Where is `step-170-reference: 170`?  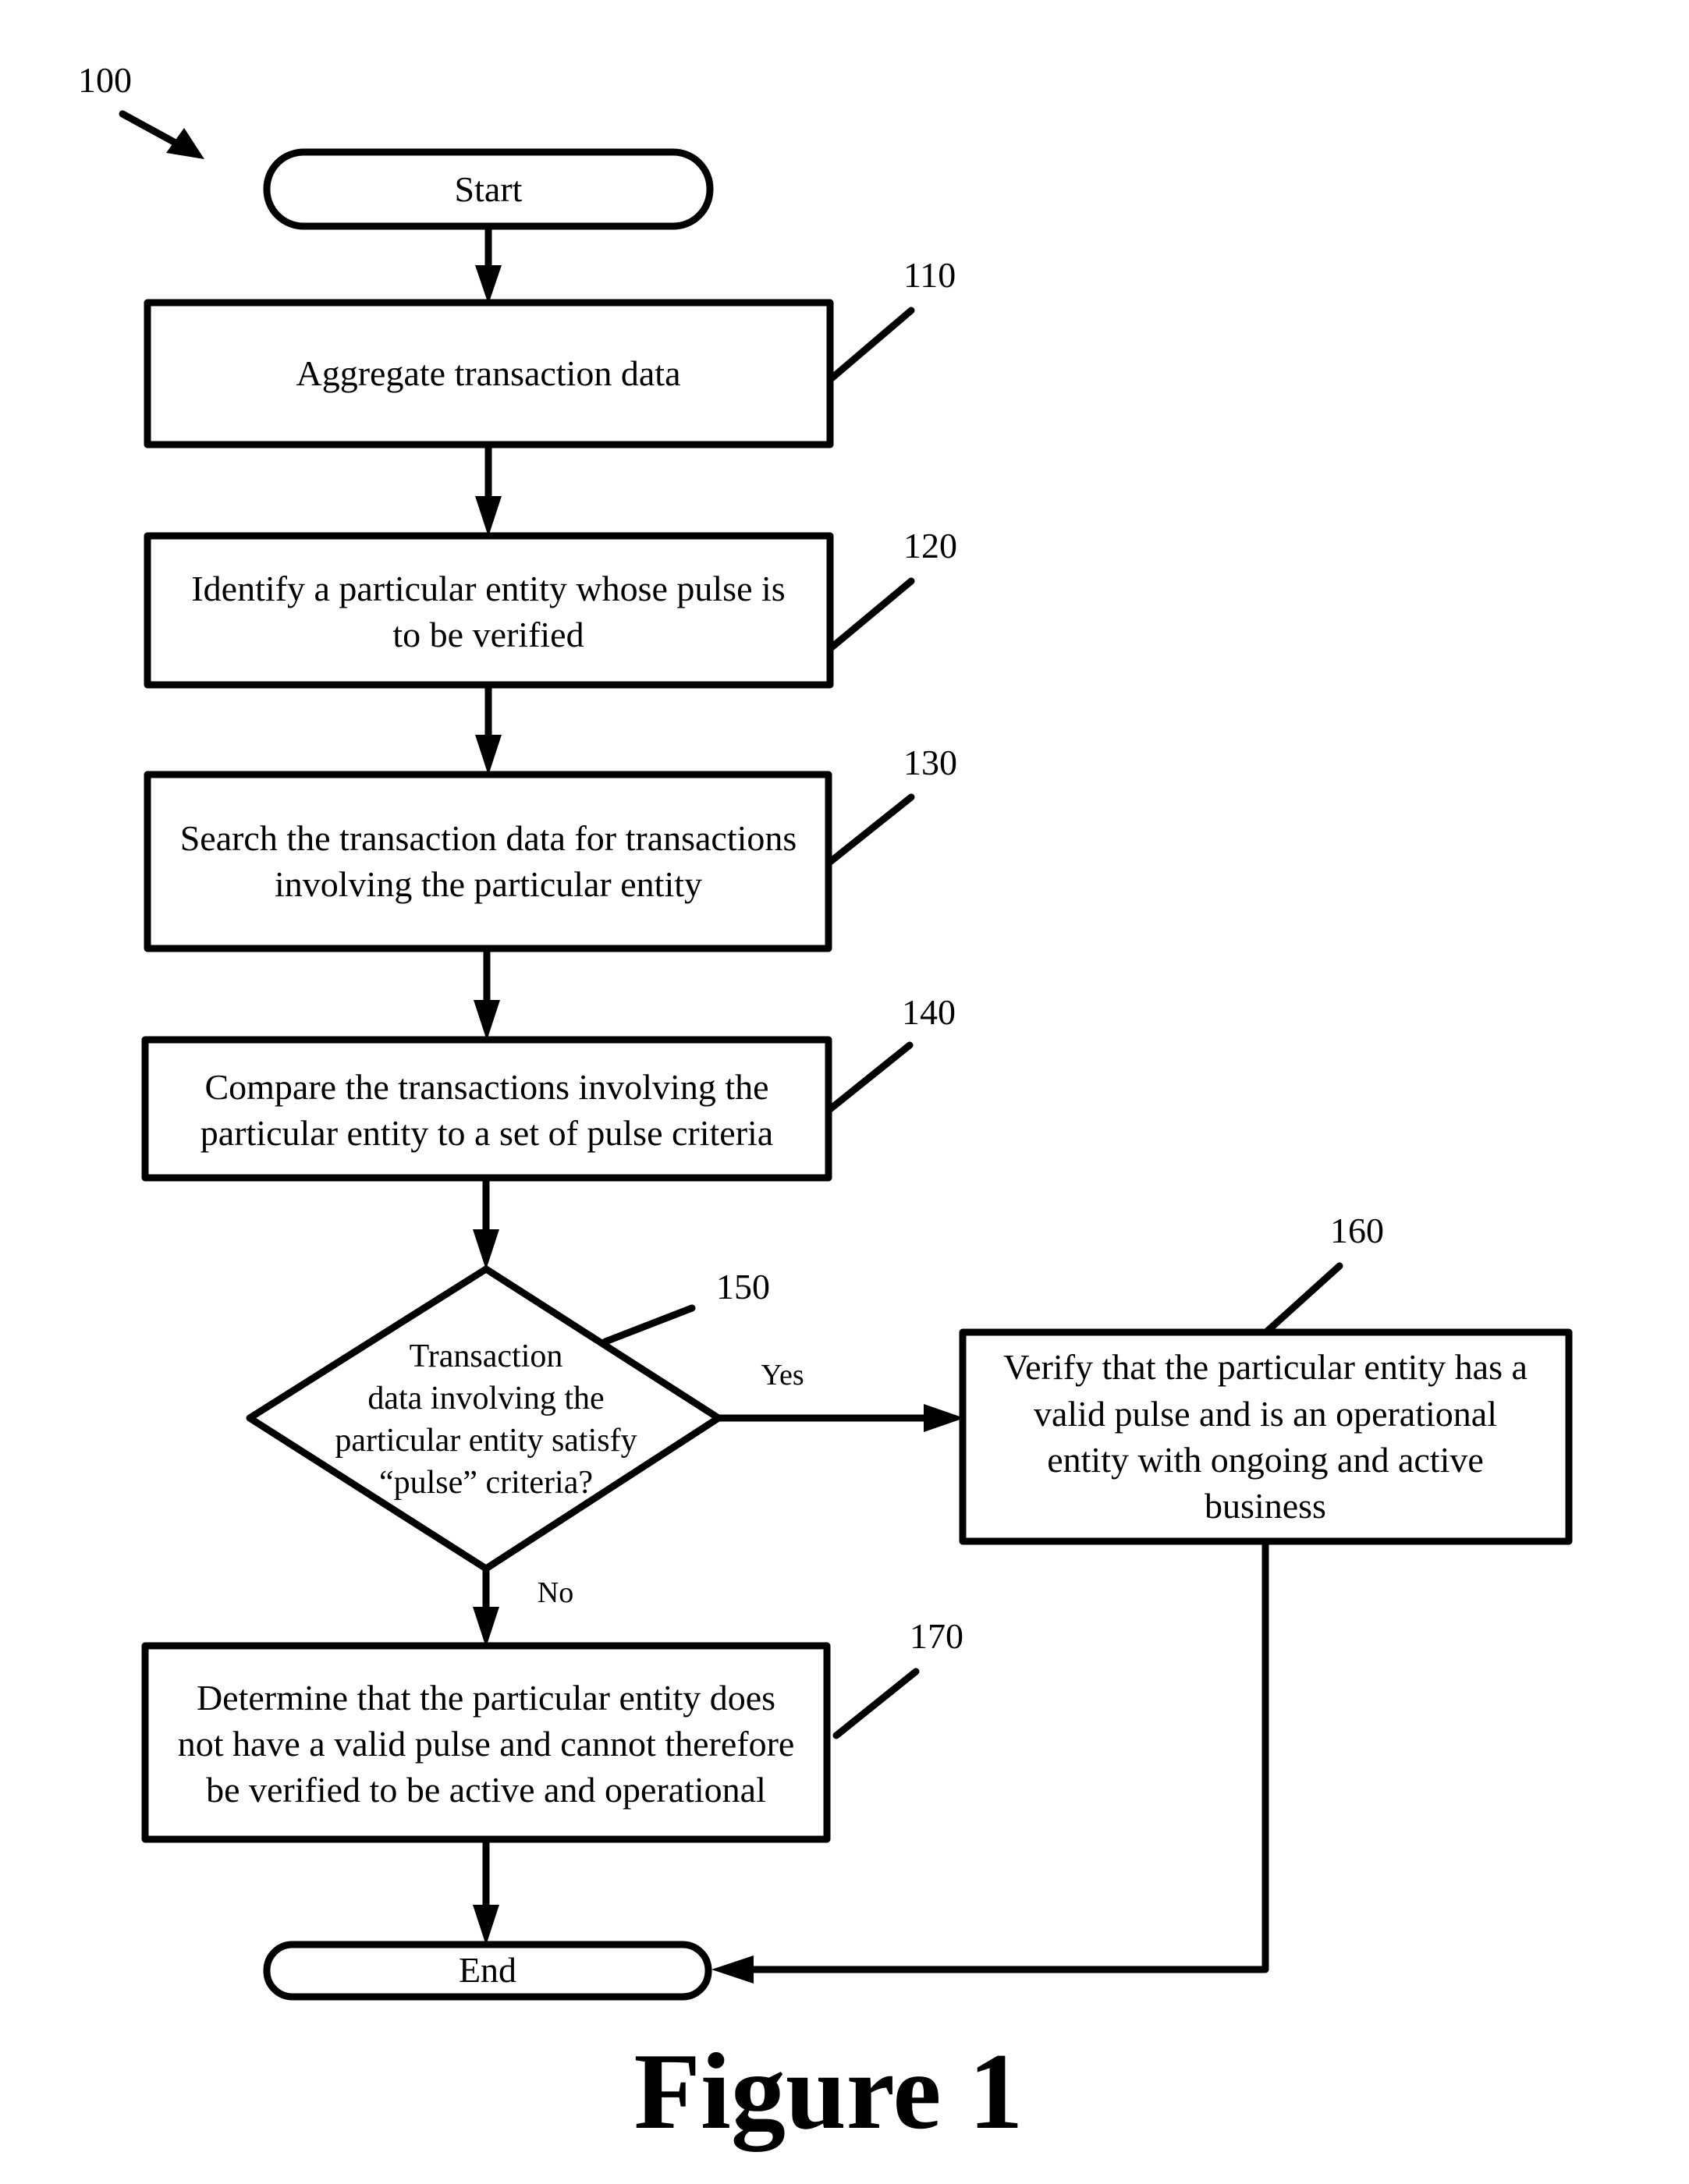
step-170-reference: 170 is located at coordinates (936, 1636).